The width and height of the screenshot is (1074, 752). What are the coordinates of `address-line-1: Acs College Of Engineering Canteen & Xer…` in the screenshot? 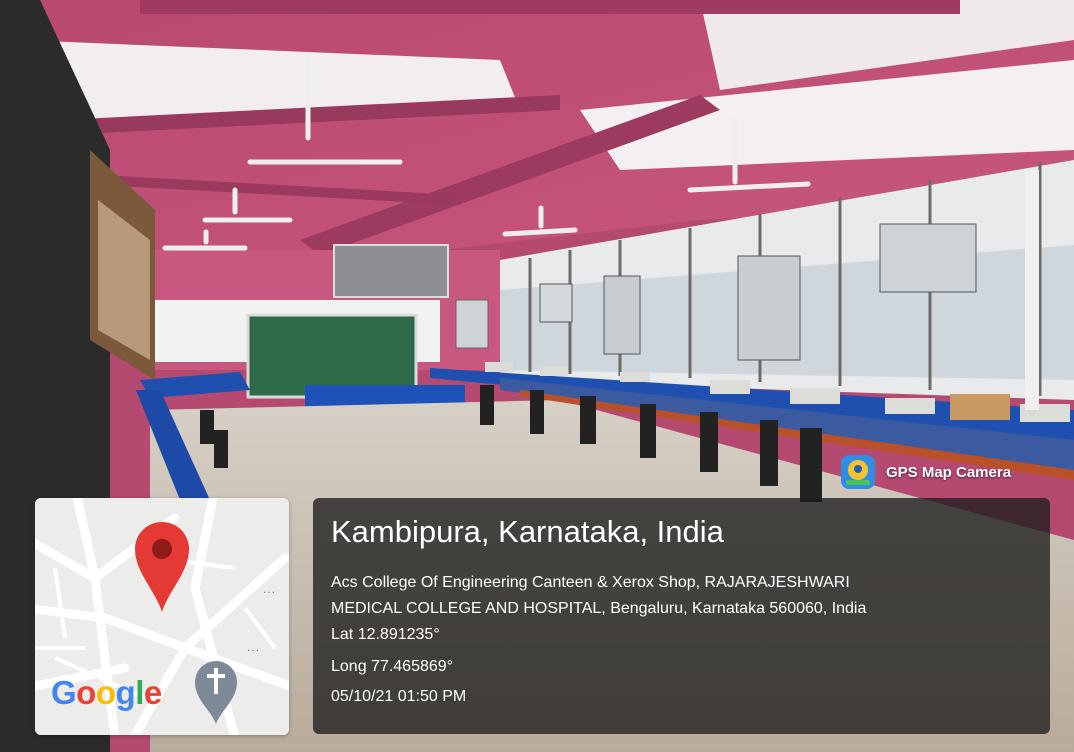 It's located at (590, 582).